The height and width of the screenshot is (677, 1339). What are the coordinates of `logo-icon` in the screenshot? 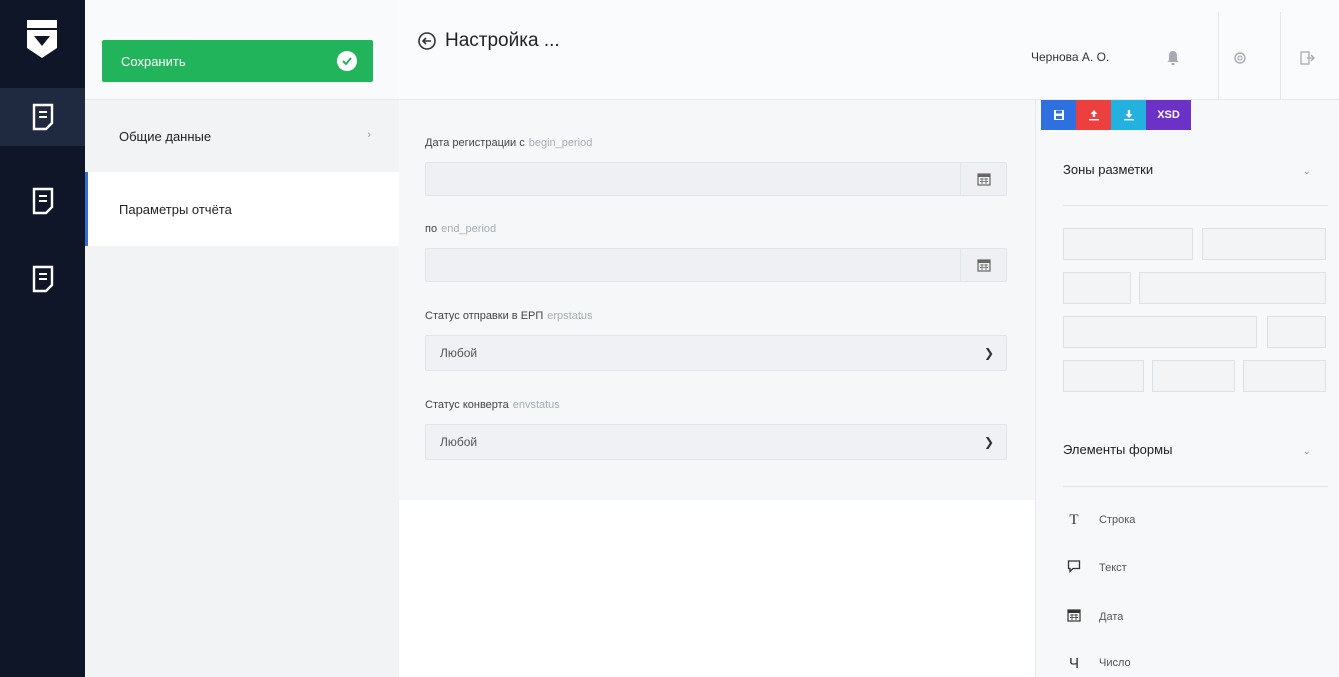 It's located at (42, 39).